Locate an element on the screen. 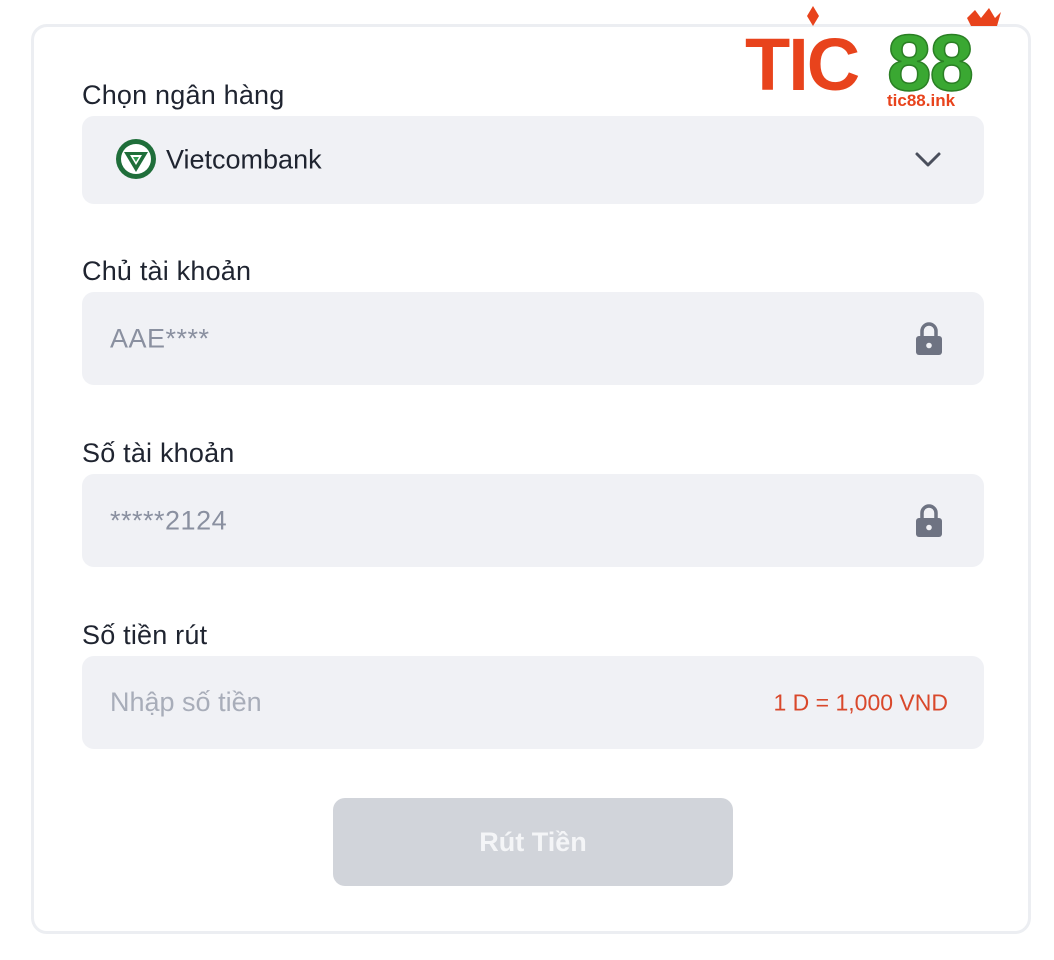 Image resolution: width=1054 pixels, height=960 pixels. account-holder-value: AAE**** is located at coordinates (160, 338).